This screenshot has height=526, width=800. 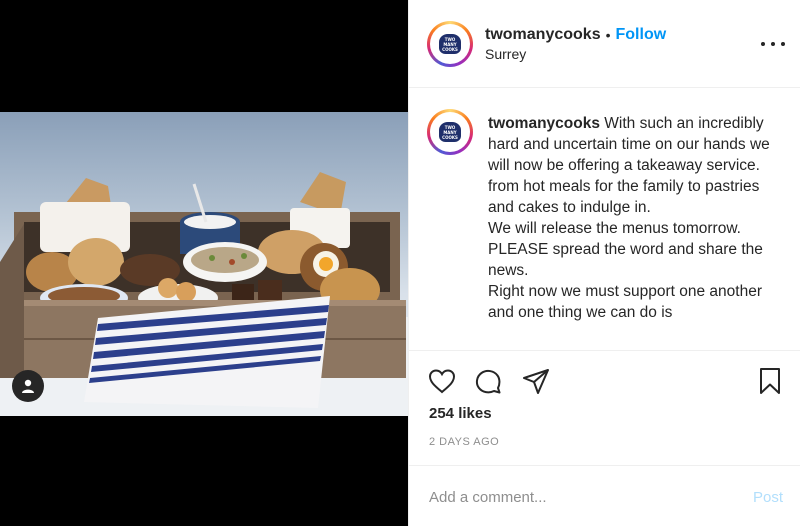 What do you see at coordinates (770, 381) in the screenshot?
I see `bookmark-icon` at bounding box center [770, 381].